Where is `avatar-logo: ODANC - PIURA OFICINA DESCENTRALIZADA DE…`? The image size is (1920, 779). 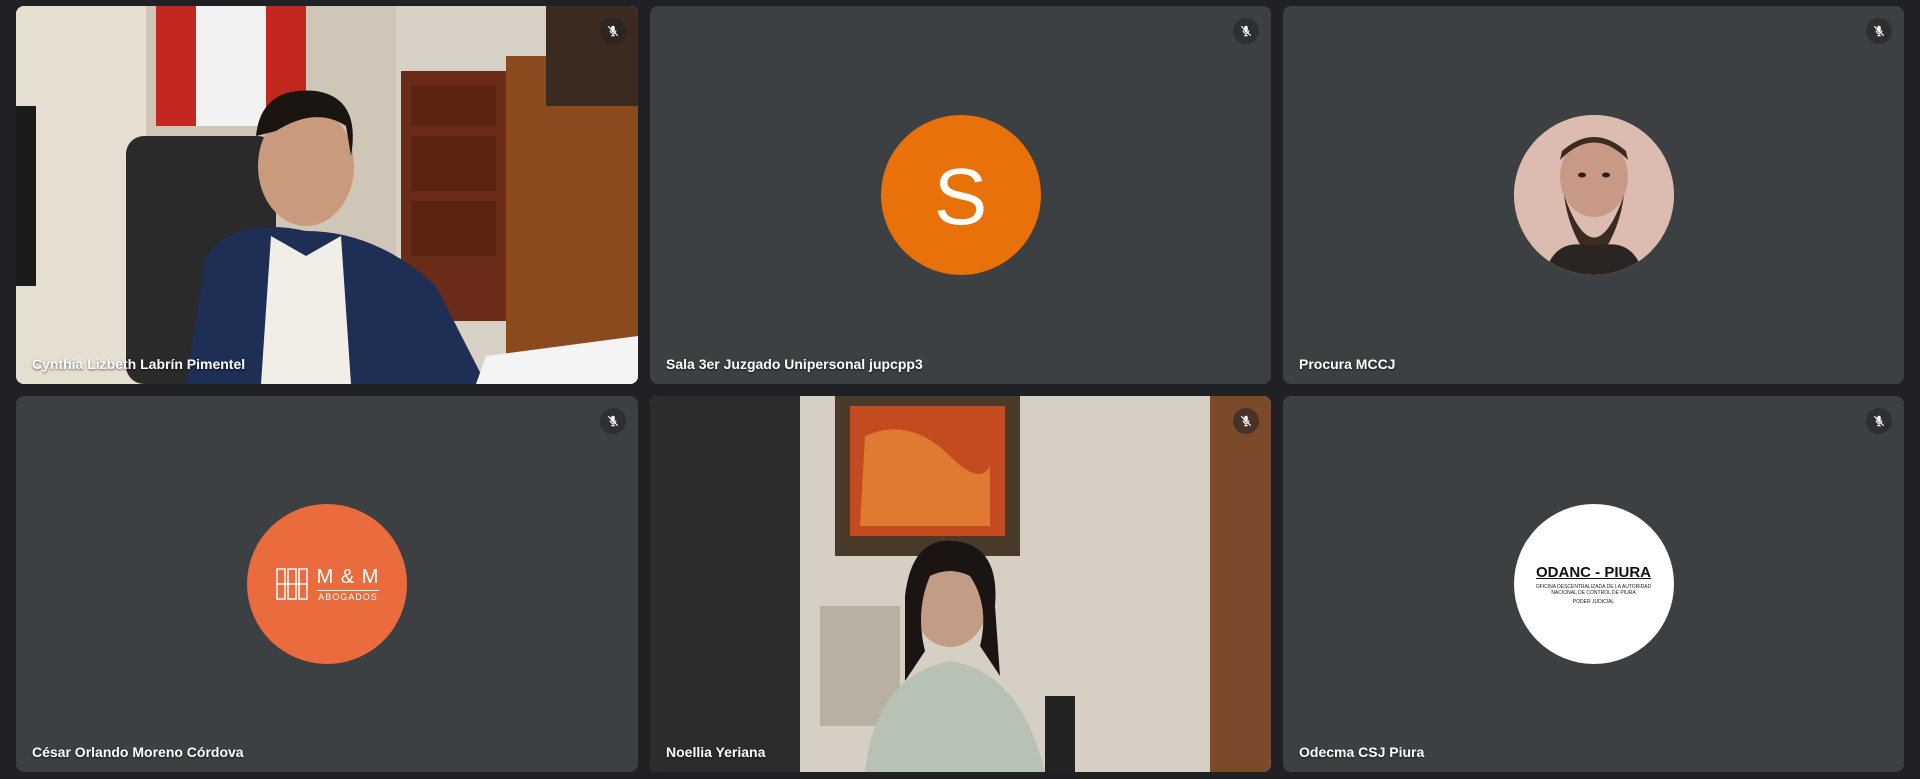 avatar-logo: ODANC - PIURA OFICINA DESCENTRALIZADA DE… is located at coordinates (1593, 584).